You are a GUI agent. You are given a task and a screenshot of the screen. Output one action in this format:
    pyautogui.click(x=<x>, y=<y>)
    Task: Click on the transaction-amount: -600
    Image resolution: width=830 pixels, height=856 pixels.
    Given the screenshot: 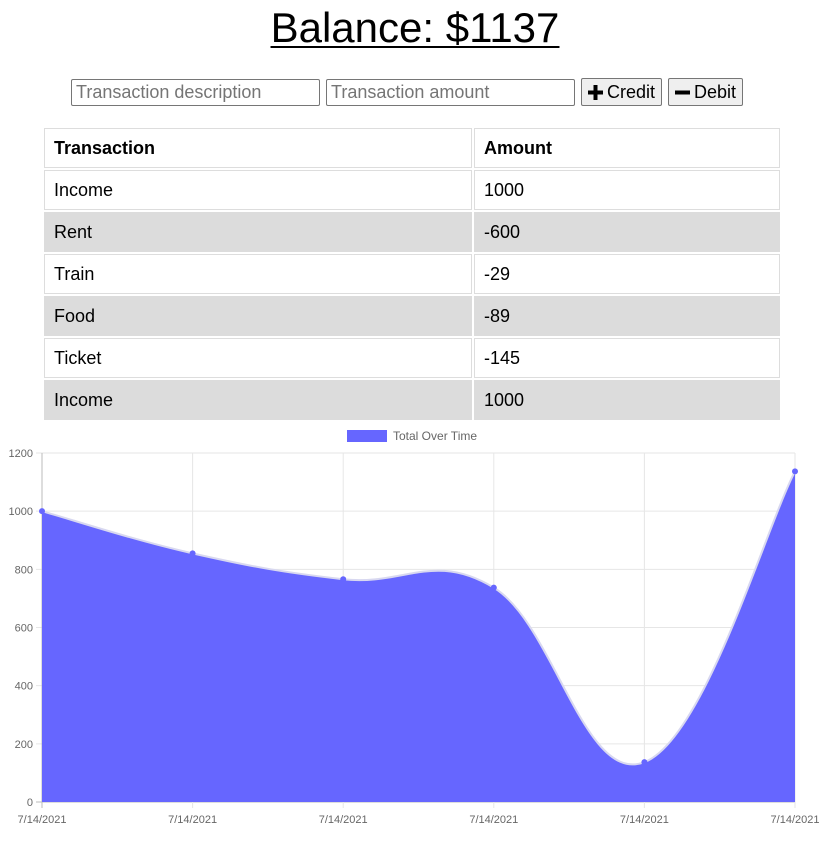 What is the action you would take?
    pyautogui.click(x=627, y=232)
    